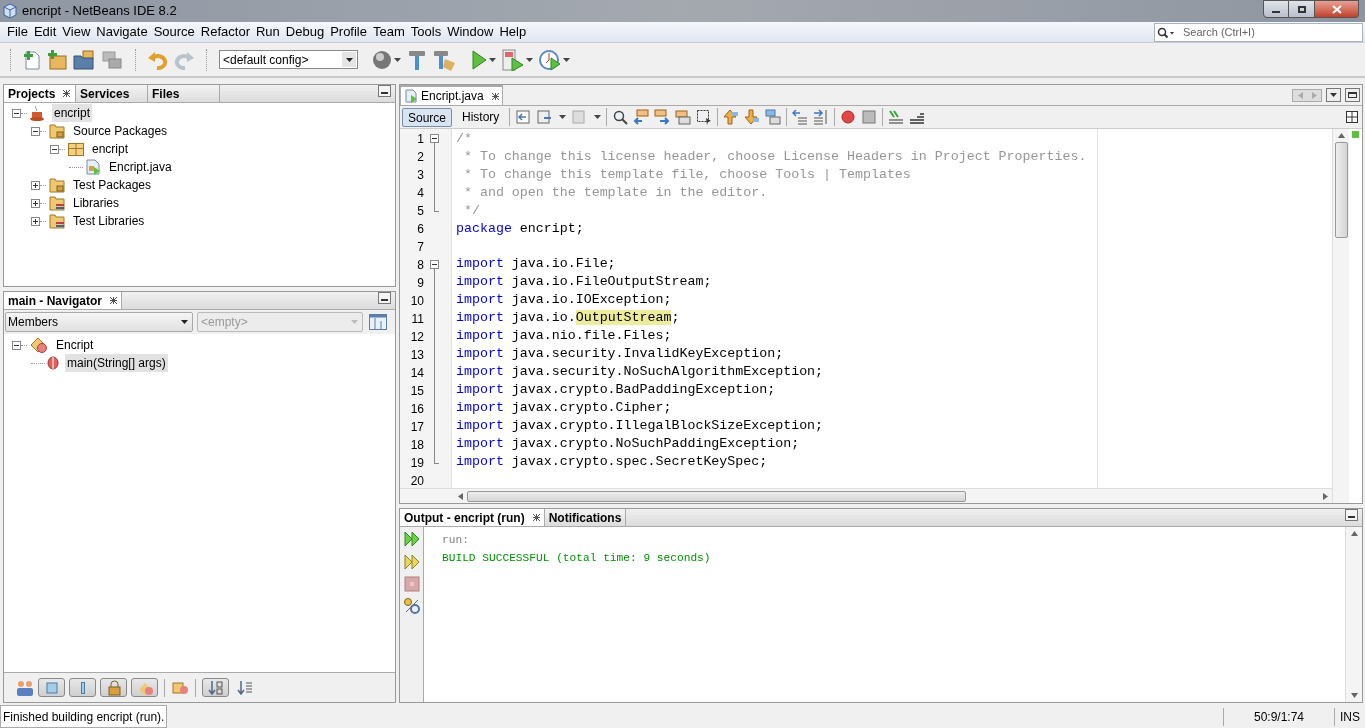 This screenshot has width=1365, height=728. What do you see at coordinates (411, 562) in the screenshot?
I see `rerun-with-options-icon` at bounding box center [411, 562].